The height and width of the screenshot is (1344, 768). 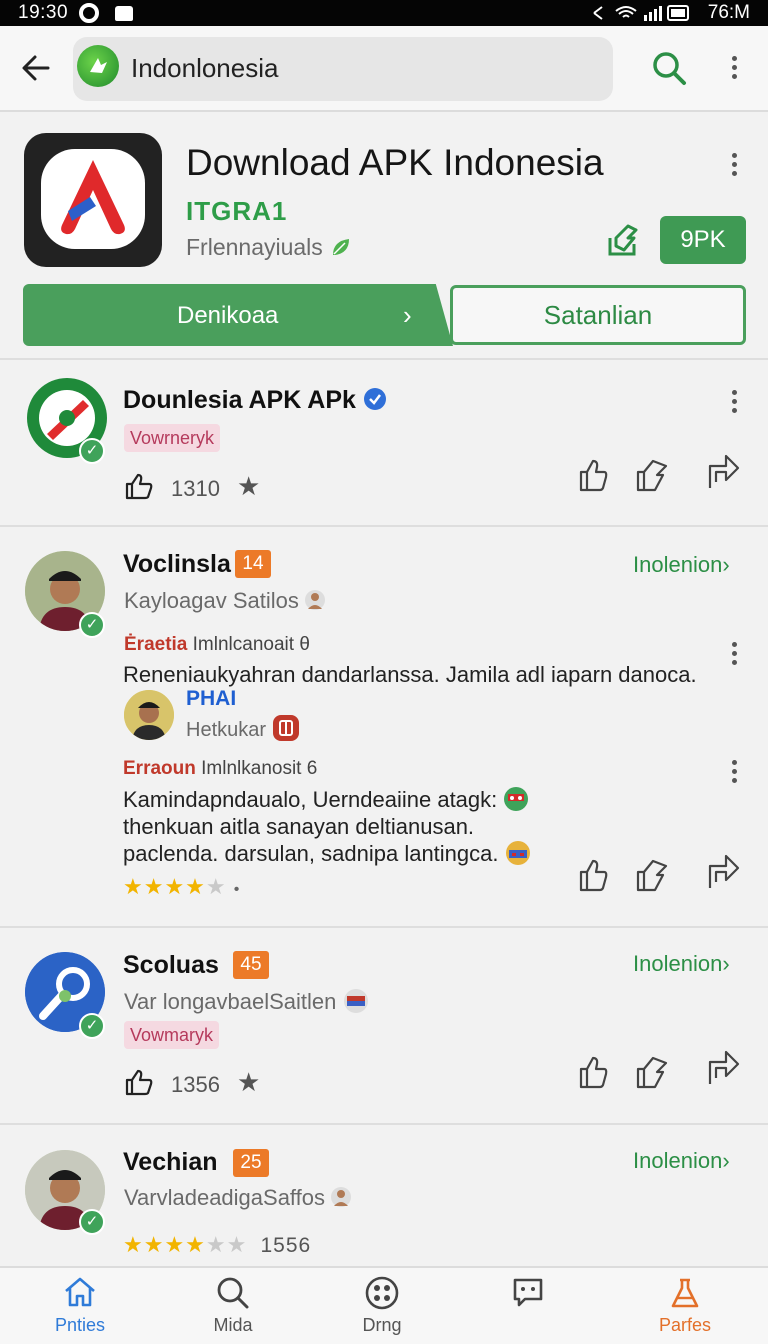 What do you see at coordinates (195, 1084) in the screenshot?
I see `like-count: 1356` at bounding box center [195, 1084].